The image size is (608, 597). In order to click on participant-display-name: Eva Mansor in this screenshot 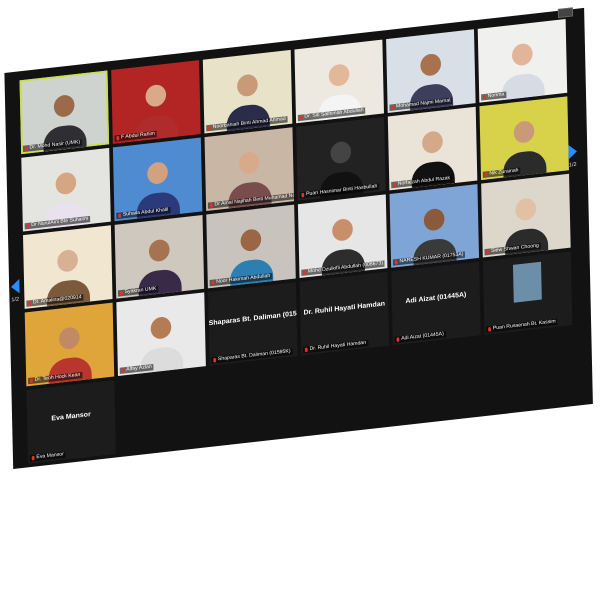, I will do `click(71, 416)`.